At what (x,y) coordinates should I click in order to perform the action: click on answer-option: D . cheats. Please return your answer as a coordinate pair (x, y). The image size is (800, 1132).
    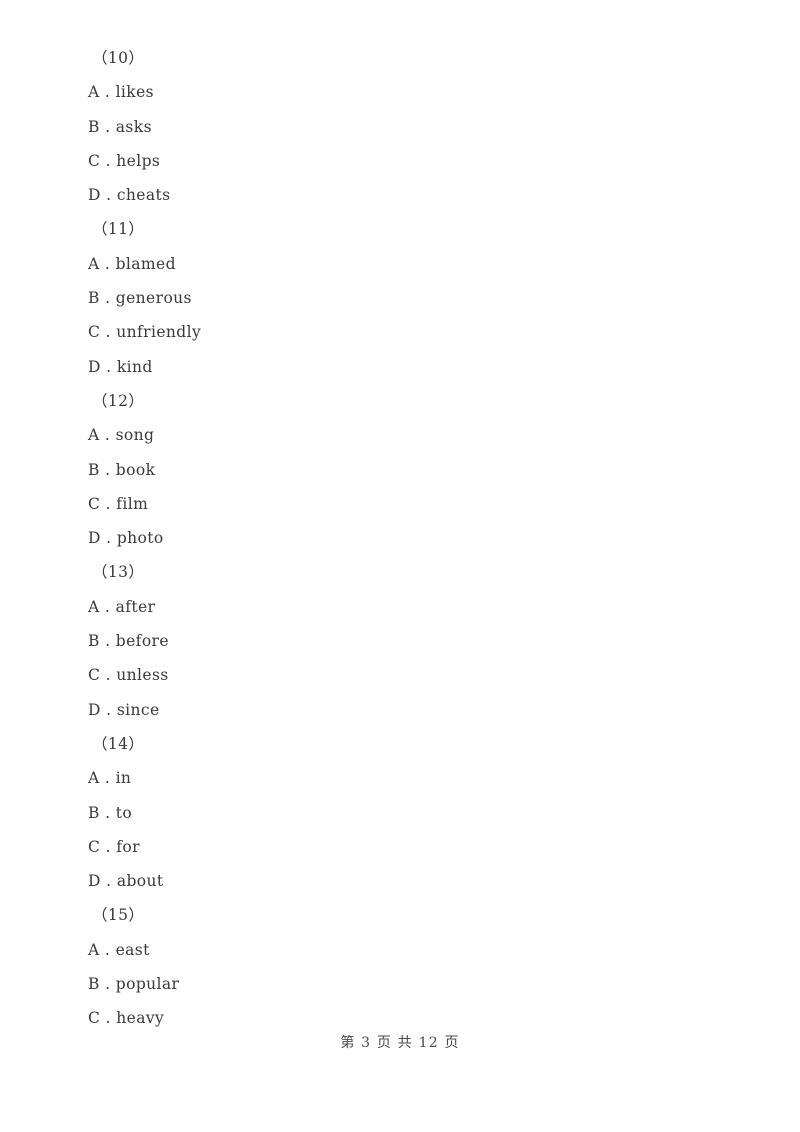
    Looking at the image, I should click on (400, 195).